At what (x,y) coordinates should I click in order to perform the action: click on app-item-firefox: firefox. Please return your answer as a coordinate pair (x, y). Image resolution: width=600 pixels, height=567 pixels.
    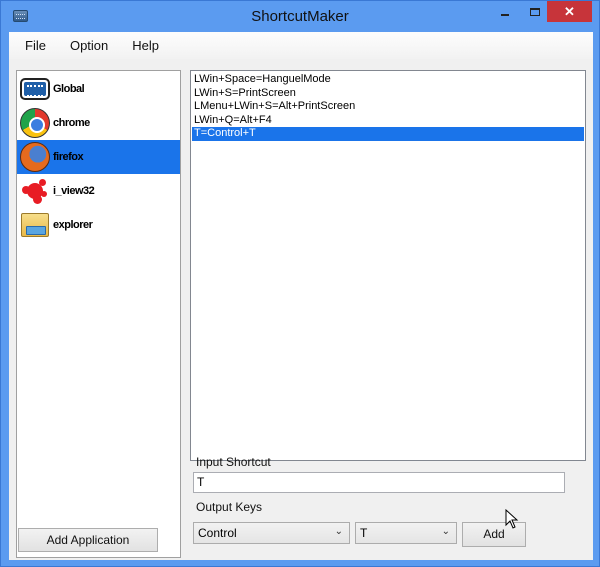
    Looking at the image, I should click on (98, 157).